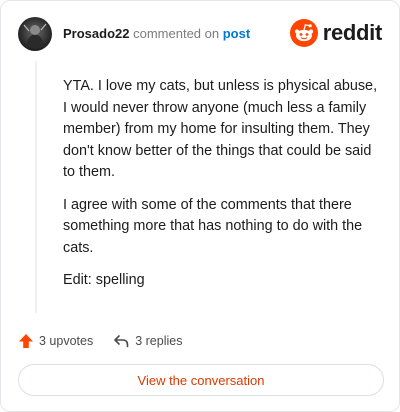  Describe the element at coordinates (159, 341) in the screenshot. I see `reply-count: 3 replies` at that location.